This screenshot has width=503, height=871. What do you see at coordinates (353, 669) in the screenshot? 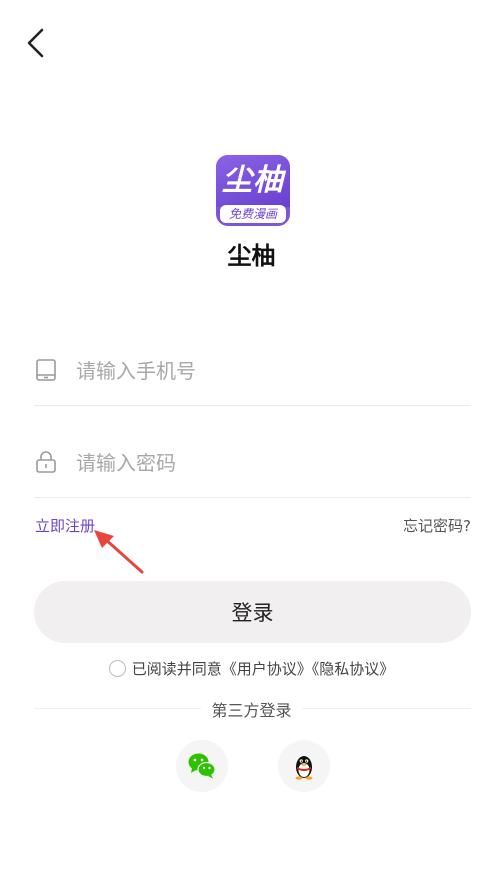
I see `privacy-agreement-link: 《隐私协议》` at bounding box center [353, 669].